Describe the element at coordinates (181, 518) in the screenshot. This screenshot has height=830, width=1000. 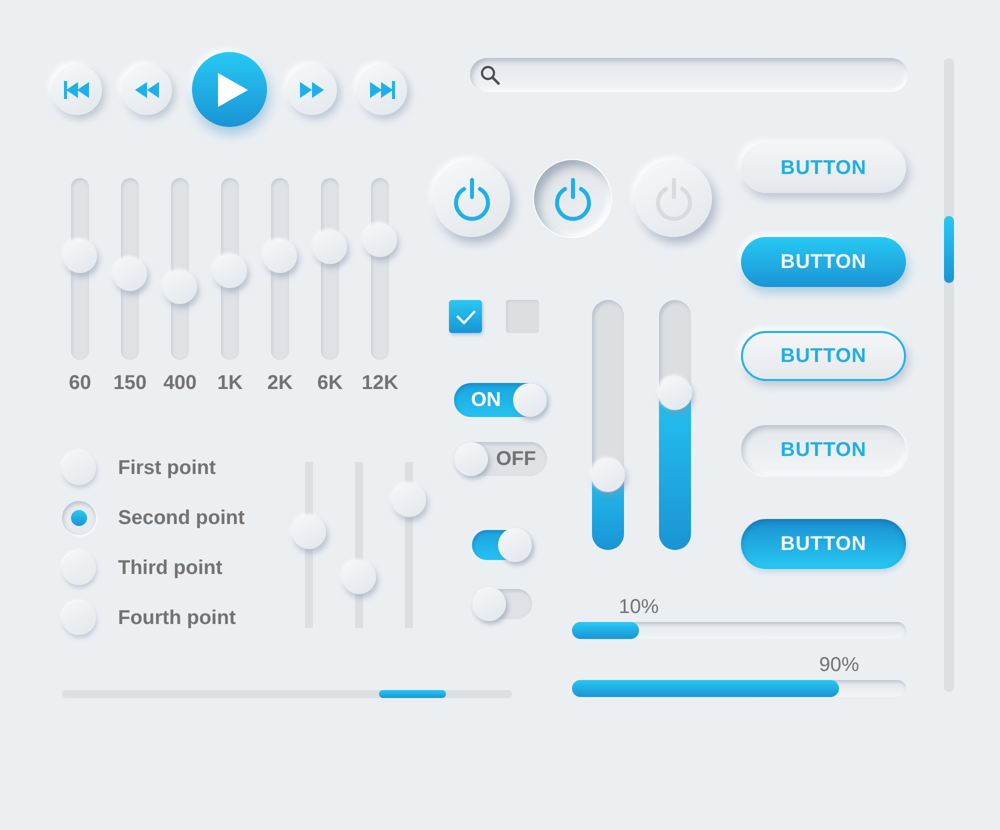
I see `radio-label: Second point` at that location.